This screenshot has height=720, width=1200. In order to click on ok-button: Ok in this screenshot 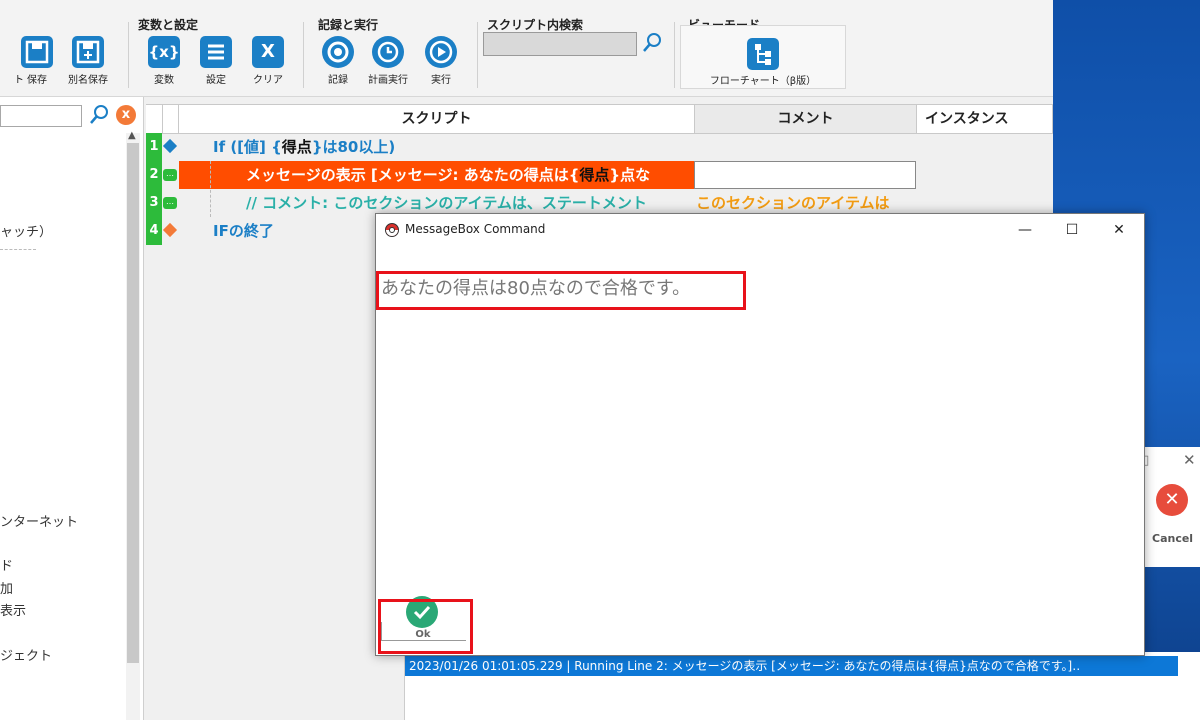, I will do `click(425, 625)`.